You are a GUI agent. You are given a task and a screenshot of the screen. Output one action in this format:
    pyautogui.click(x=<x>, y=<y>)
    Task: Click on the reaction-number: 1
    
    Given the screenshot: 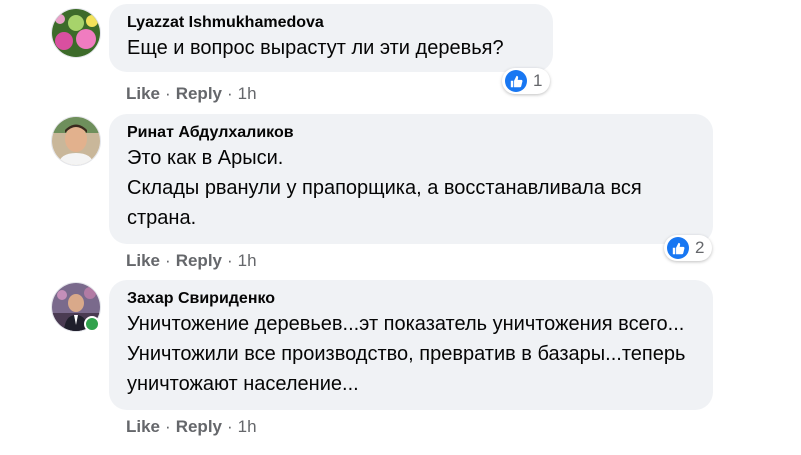 What is the action you would take?
    pyautogui.click(x=538, y=80)
    